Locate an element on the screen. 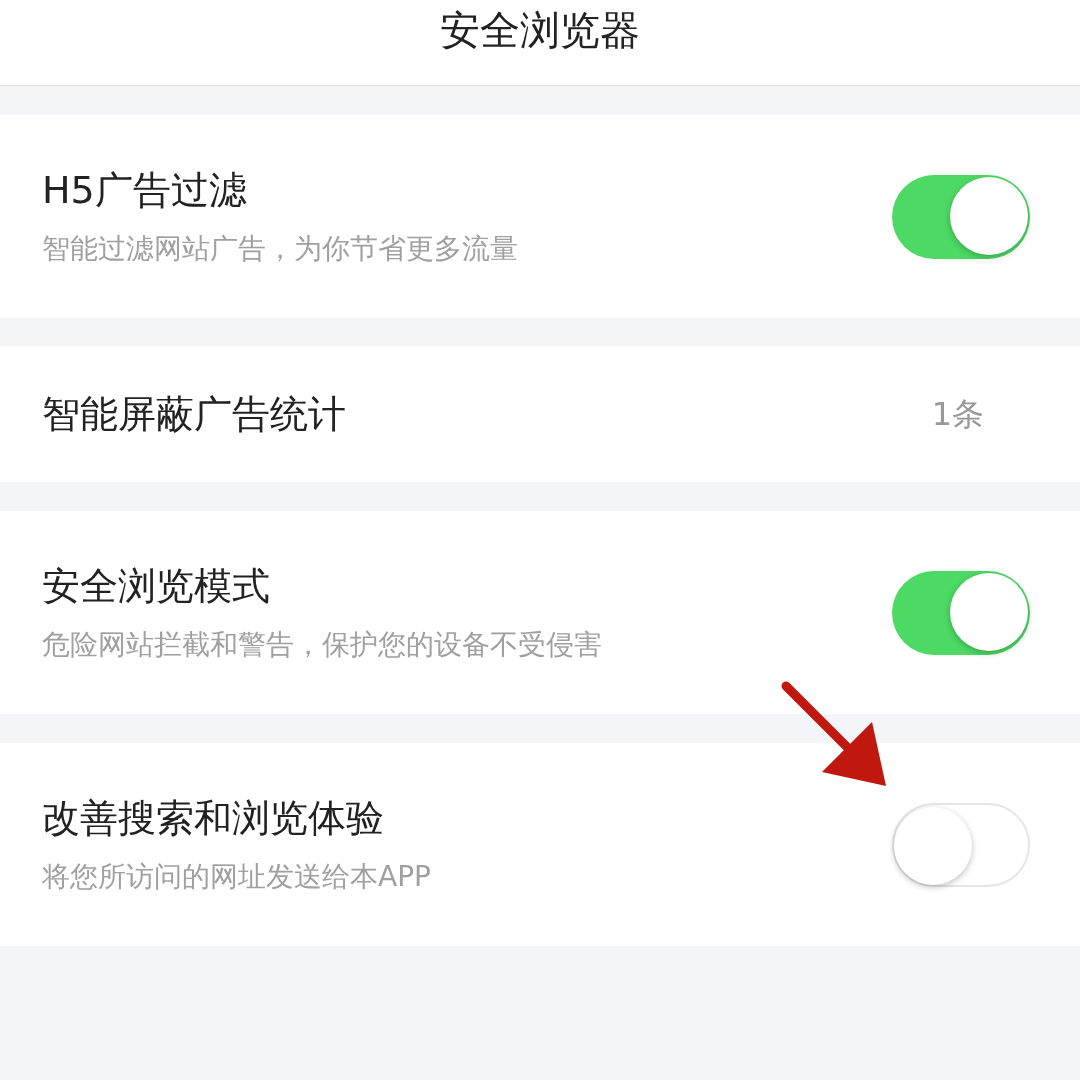 This screenshot has width=1080, height=1080. setting-label: 改善搜索和浏览体验 is located at coordinates (213, 818).